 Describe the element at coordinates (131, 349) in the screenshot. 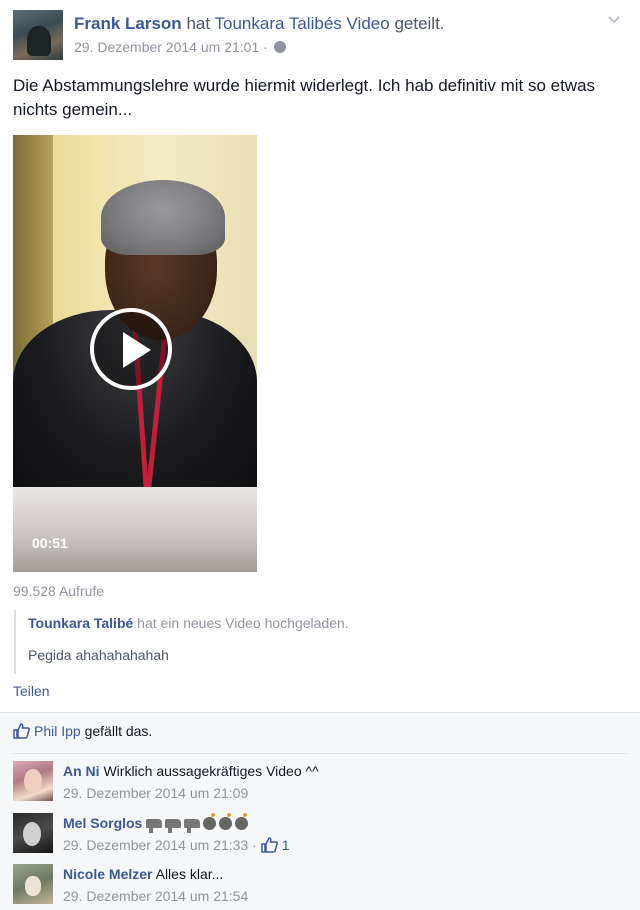

I see `play-icon` at that location.